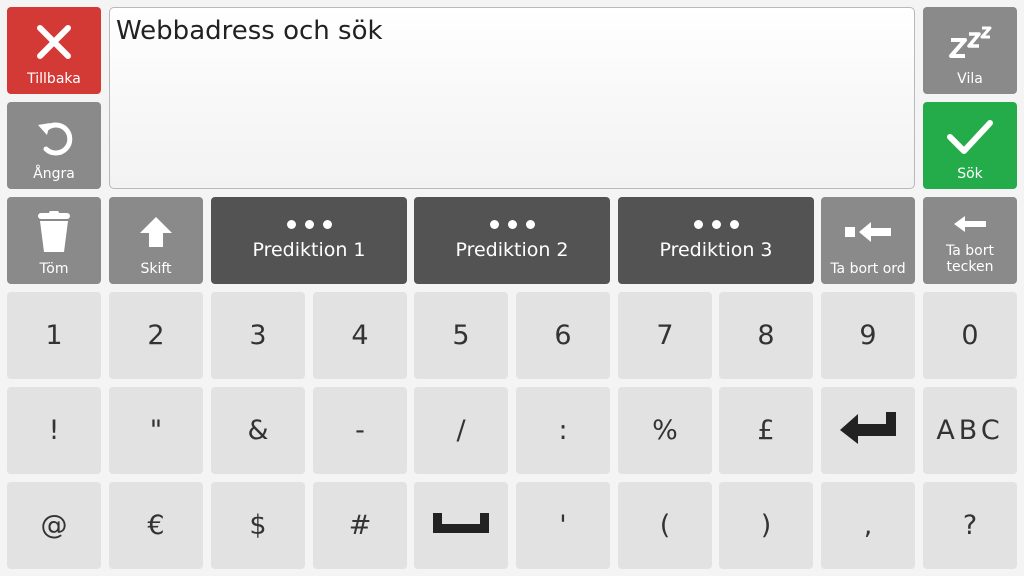 Image resolution: width=1024 pixels, height=576 pixels. I want to click on key-apostrophe: ', so click(563, 525).